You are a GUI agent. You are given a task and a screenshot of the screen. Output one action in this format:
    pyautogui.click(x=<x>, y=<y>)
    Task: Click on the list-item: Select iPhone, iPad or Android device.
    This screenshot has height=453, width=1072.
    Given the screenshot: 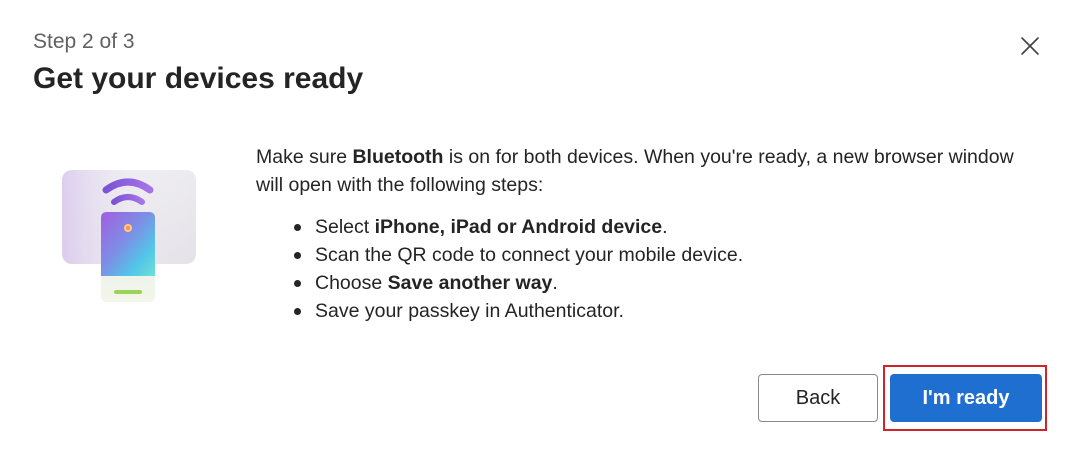 What is the action you would take?
    pyautogui.click(x=660, y=227)
    